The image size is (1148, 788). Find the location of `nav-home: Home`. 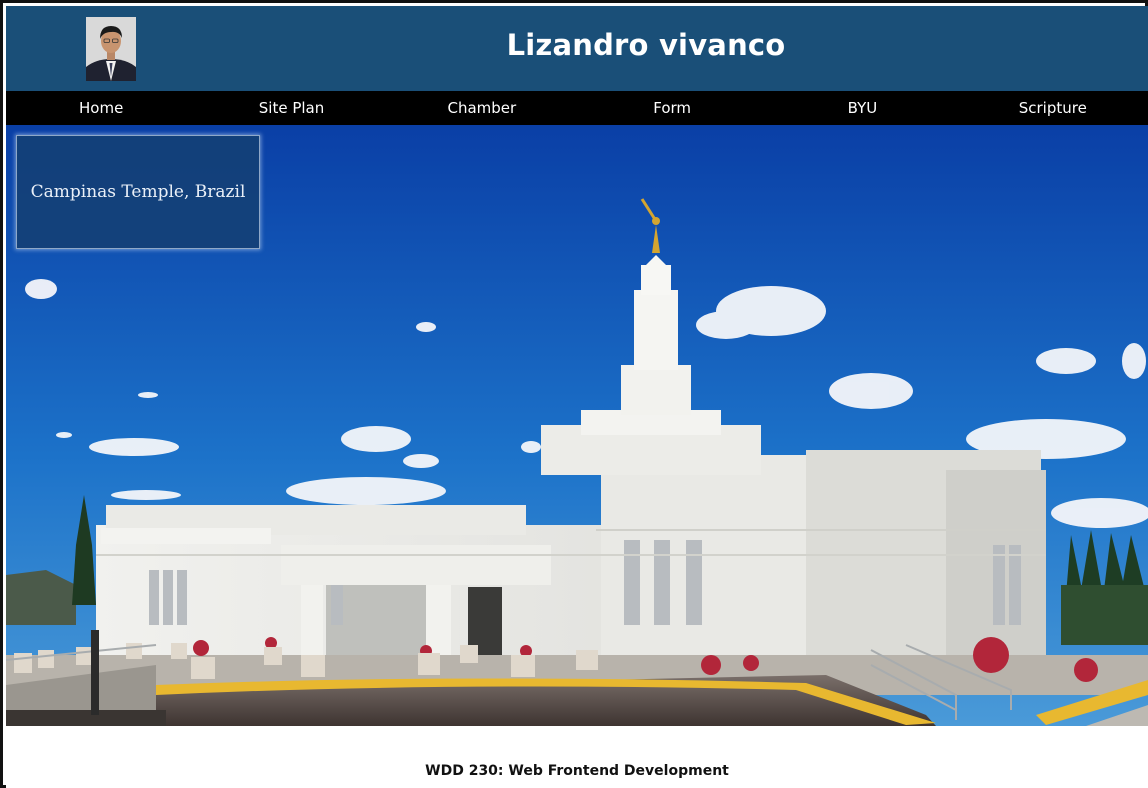

nav-home: Home is located at coordinates (101, 108).